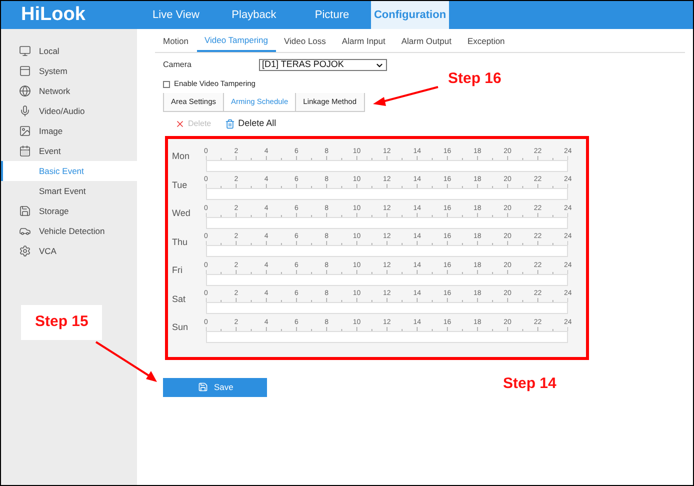 The width and height of the screenshot is (694, 486). I want to click on day-label: Fri, so click(178, 270).